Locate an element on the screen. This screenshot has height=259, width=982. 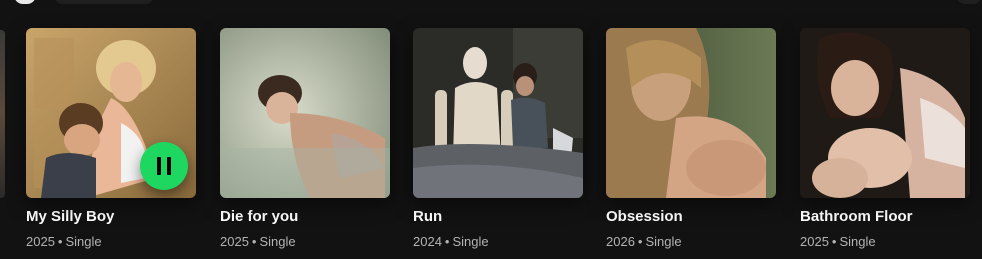
release-year: 2026 is located at coordinates (620, 241).